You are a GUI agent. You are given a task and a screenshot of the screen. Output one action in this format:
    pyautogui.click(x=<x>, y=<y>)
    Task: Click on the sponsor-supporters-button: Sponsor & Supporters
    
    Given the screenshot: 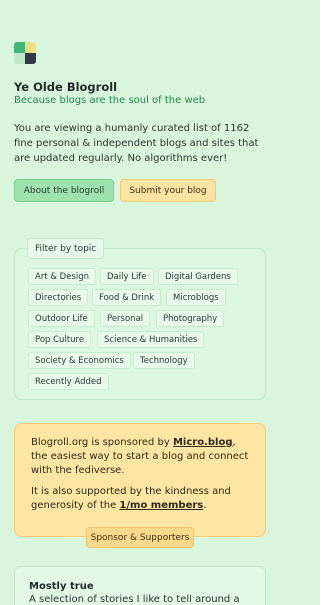 What is the action you would take?
    pyautogui.click(x=140, y=537)
    